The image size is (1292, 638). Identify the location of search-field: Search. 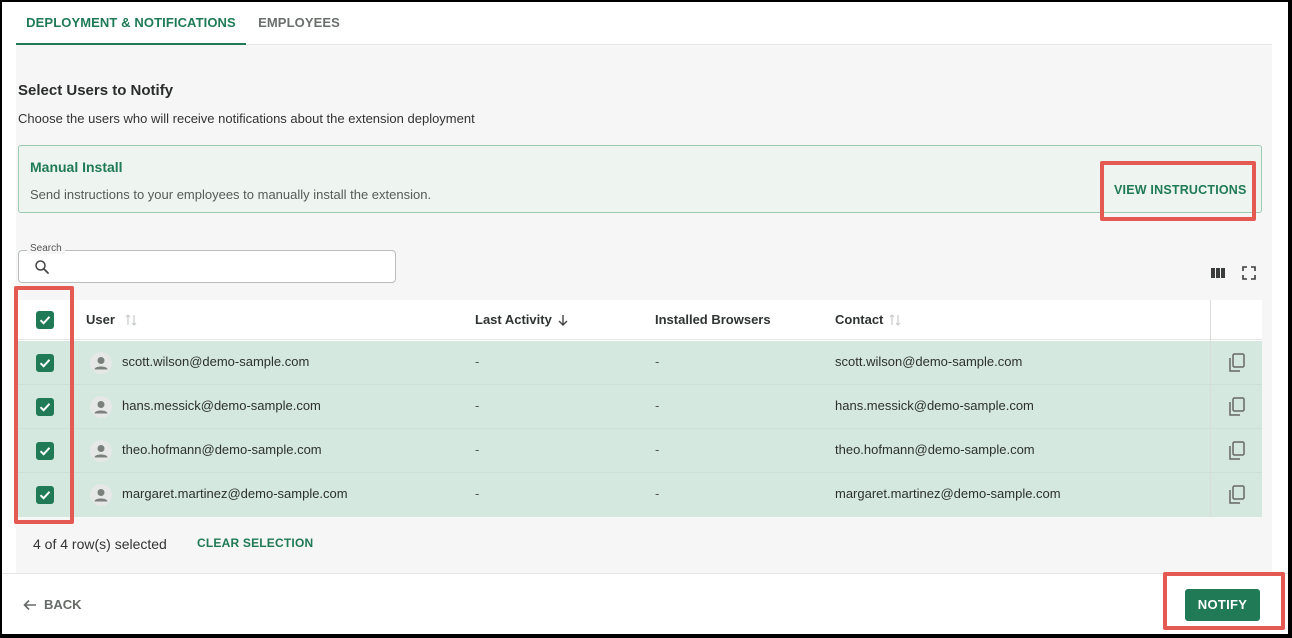
(207, 263).